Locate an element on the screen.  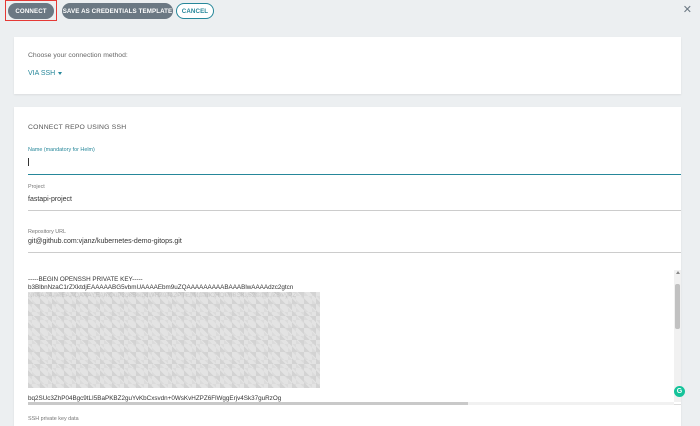
ssh-key-line: -----BEGIN OPENSSH PRIVATE KEY----- is located at coordinates (85, 279).